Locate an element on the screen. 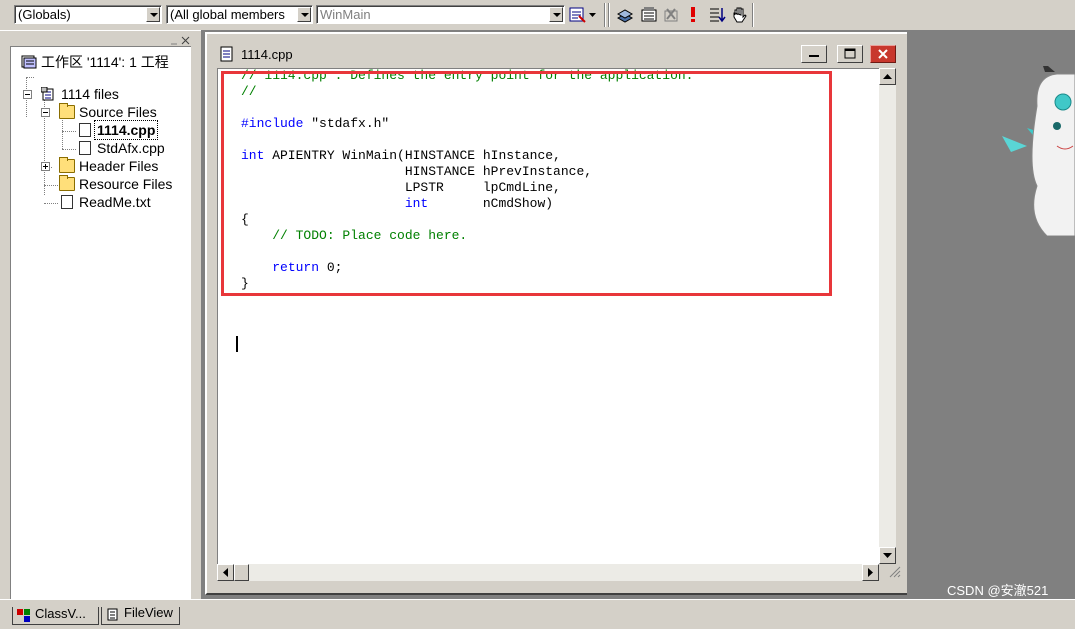 The width and height of the screenshot is (1075, 629). go-icon is located at coordinates (717, 14).